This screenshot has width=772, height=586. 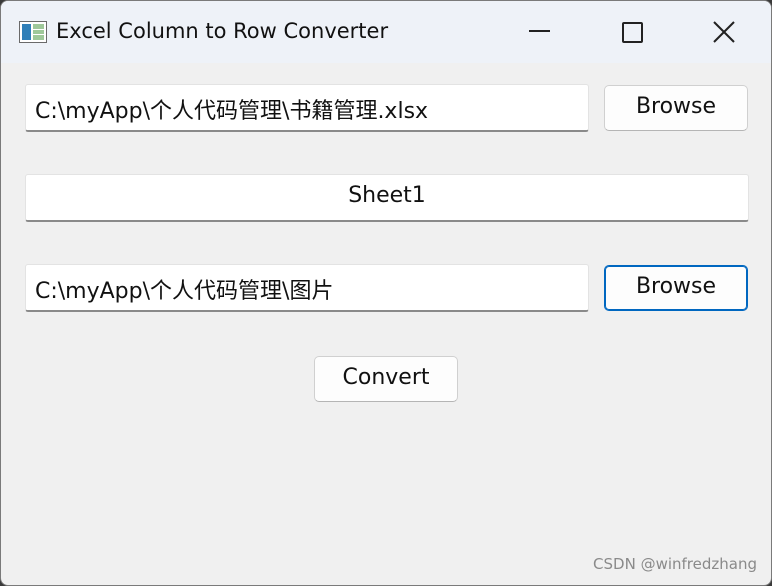 What do you see at coordinates (222, 31) in the screenshot?
I see `window-title: Excel Column to Row Converter` at bounding box center [222, 31].